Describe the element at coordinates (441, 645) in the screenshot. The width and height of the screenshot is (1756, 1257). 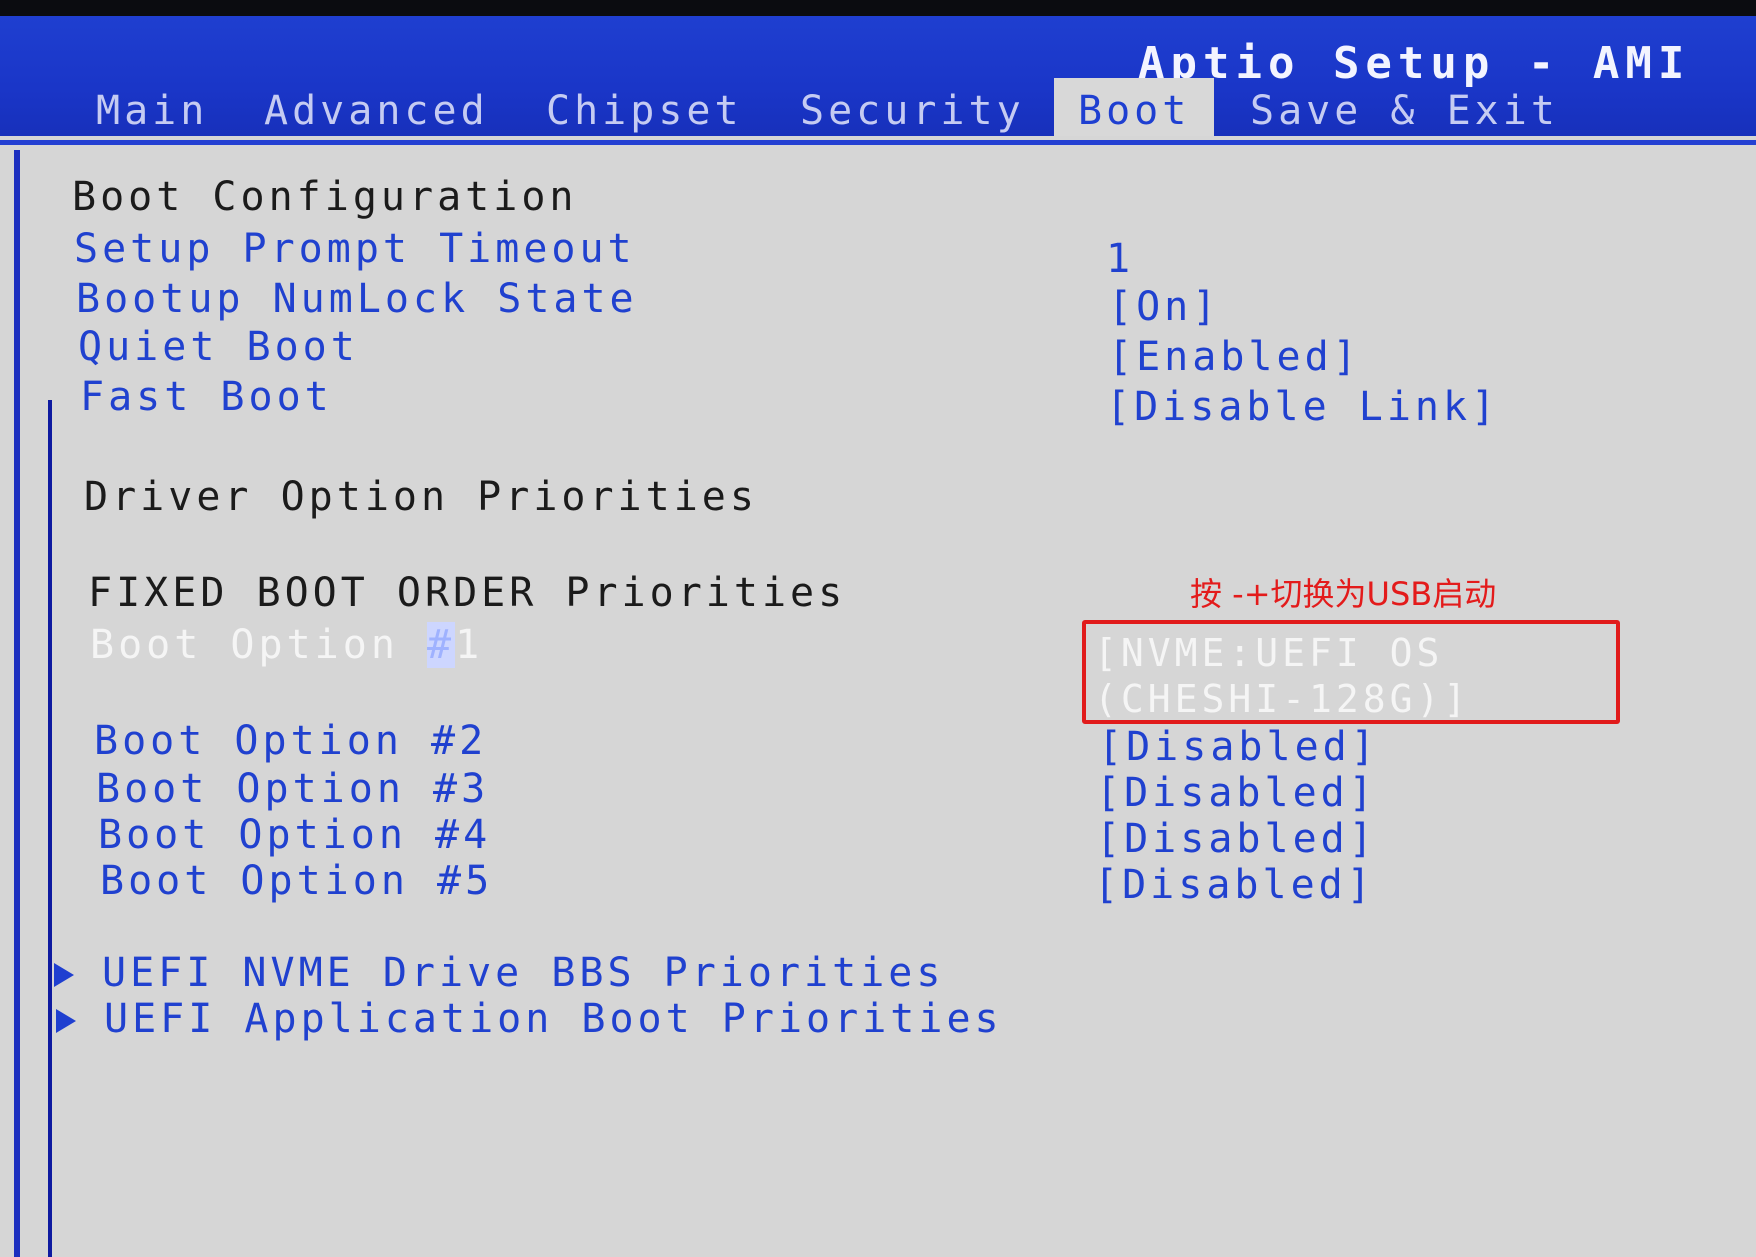
I see `text-cursor: #` at that location.